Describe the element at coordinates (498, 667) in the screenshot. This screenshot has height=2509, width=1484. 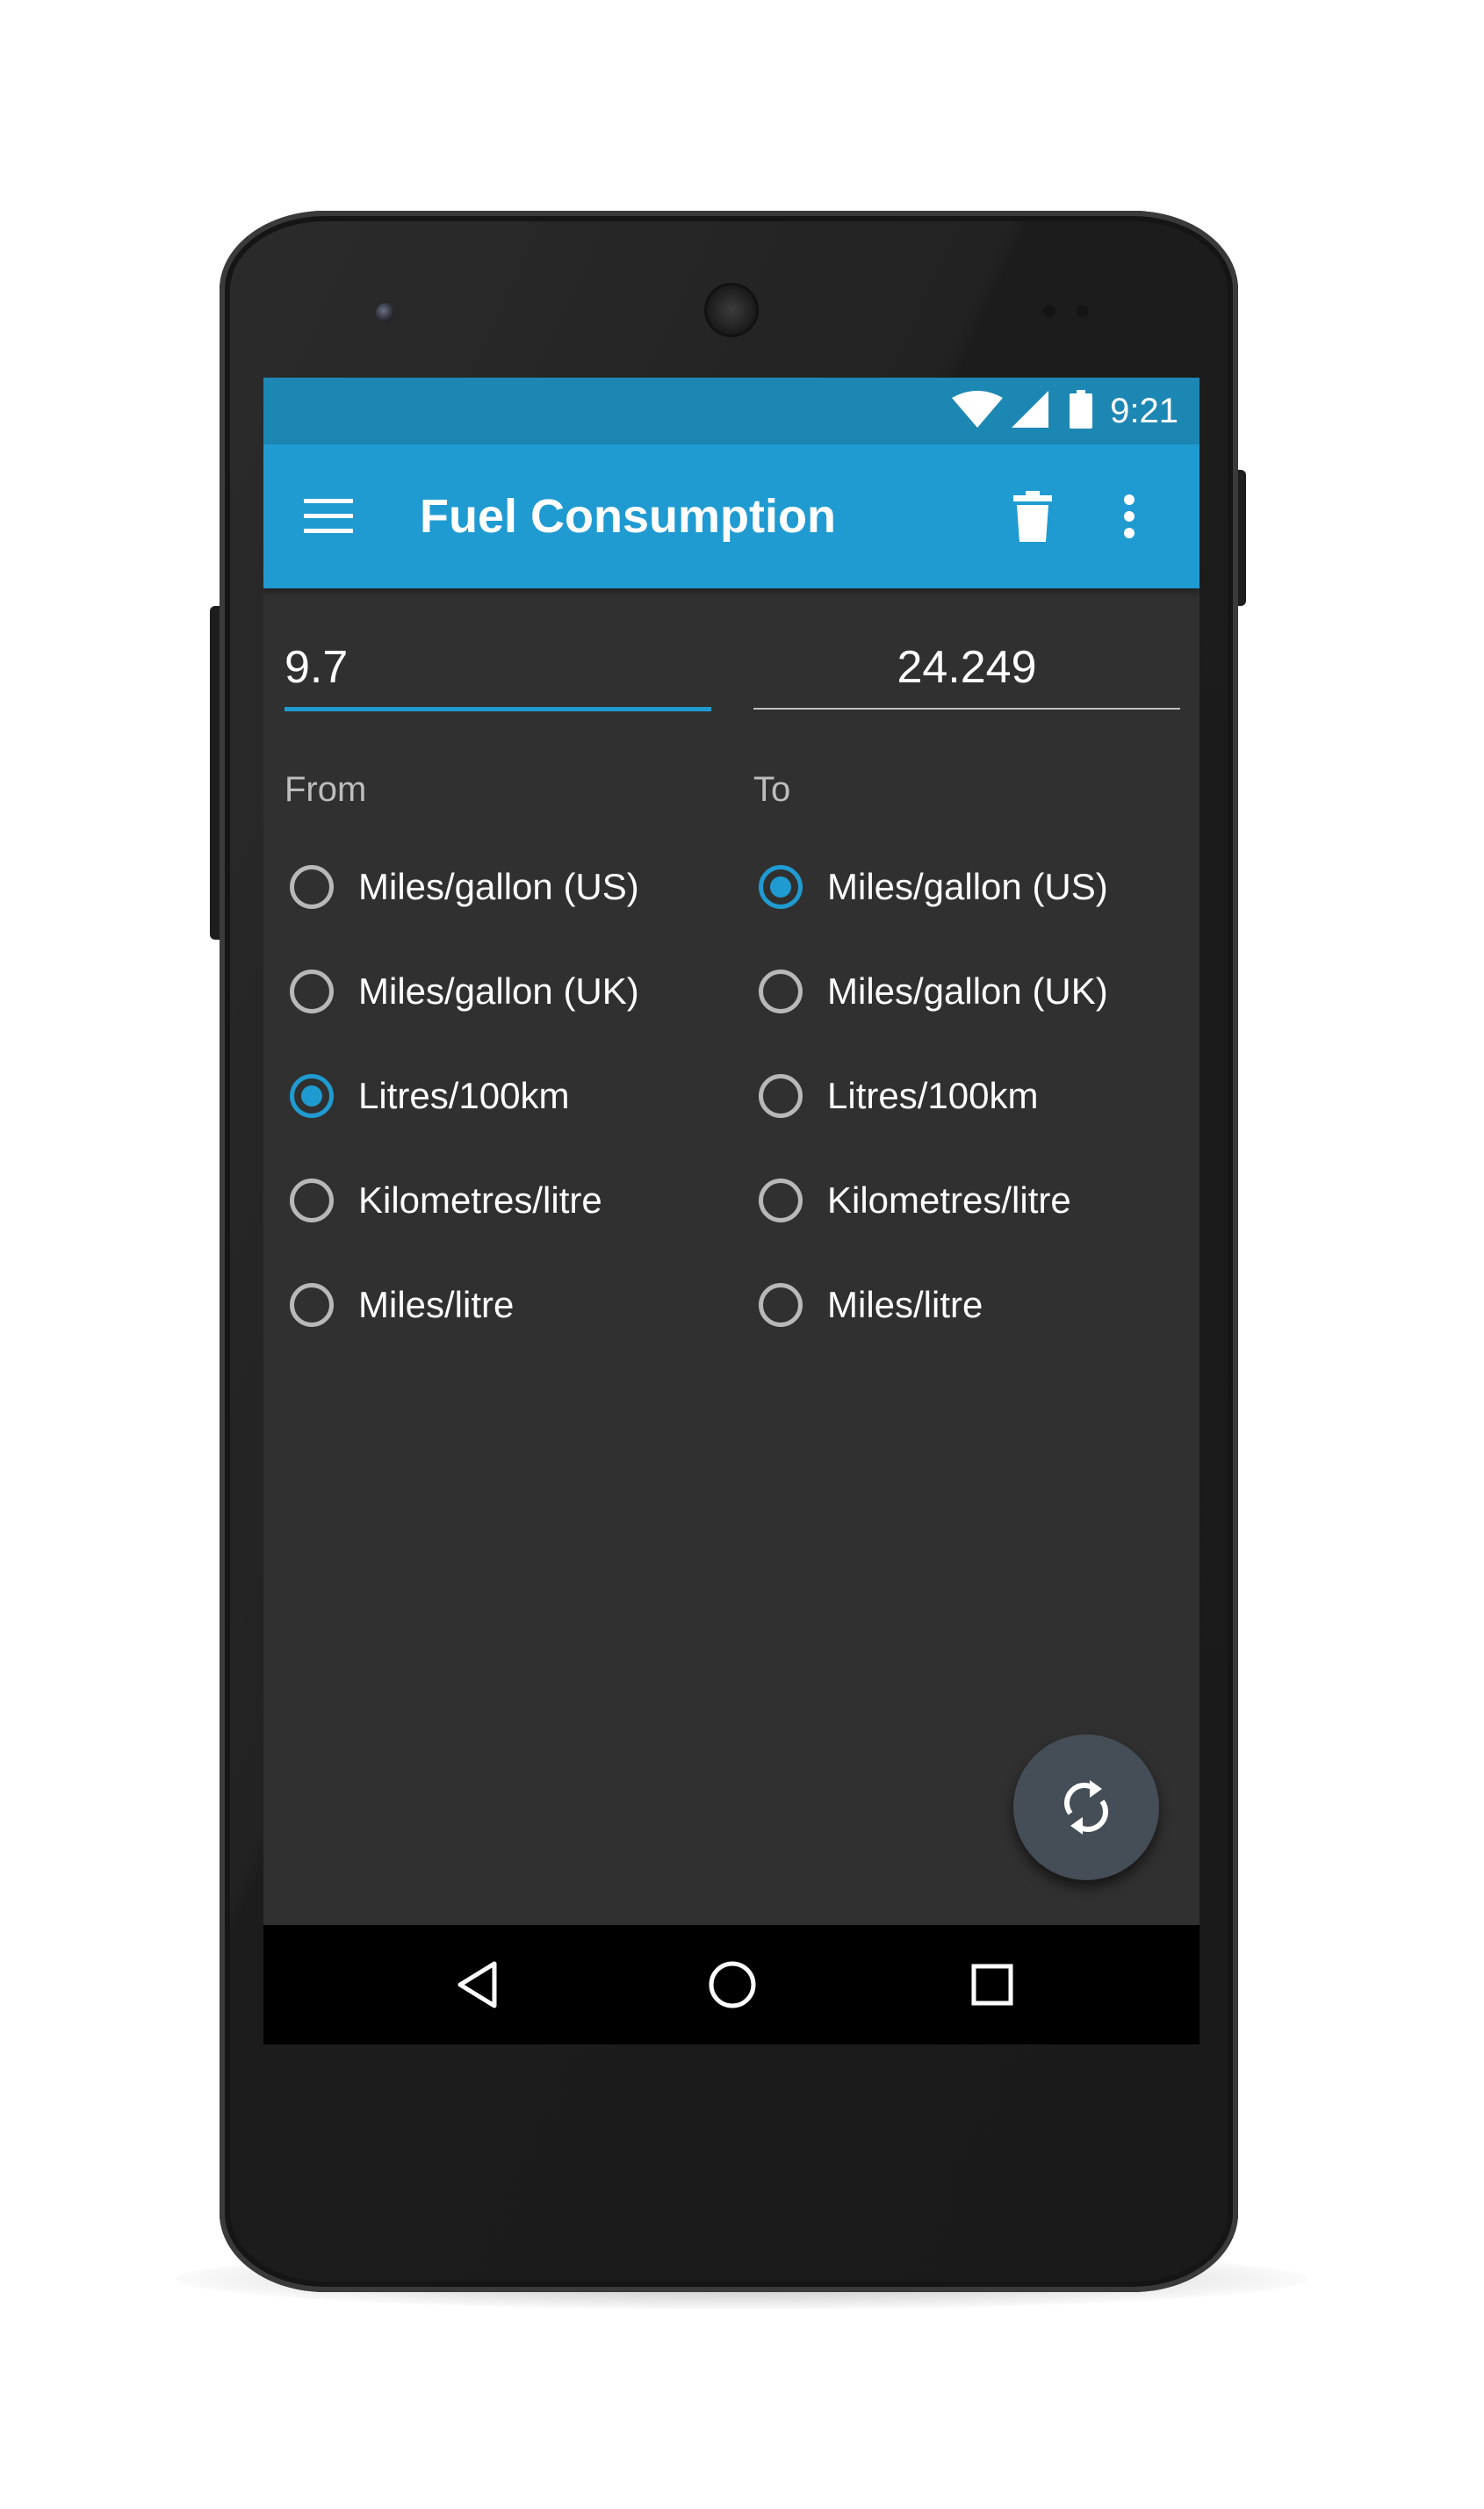
I see `from-value-input` at that location.